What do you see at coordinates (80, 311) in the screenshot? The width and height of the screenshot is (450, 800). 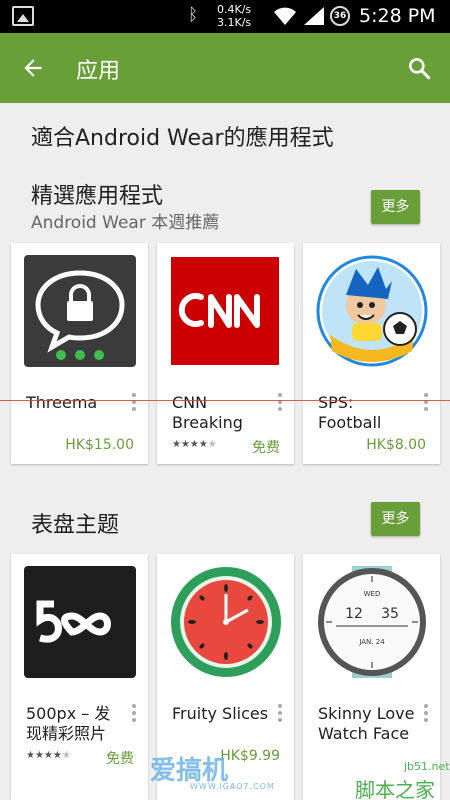 I see `threema-lock-icon` at bounding box center [80, 311].